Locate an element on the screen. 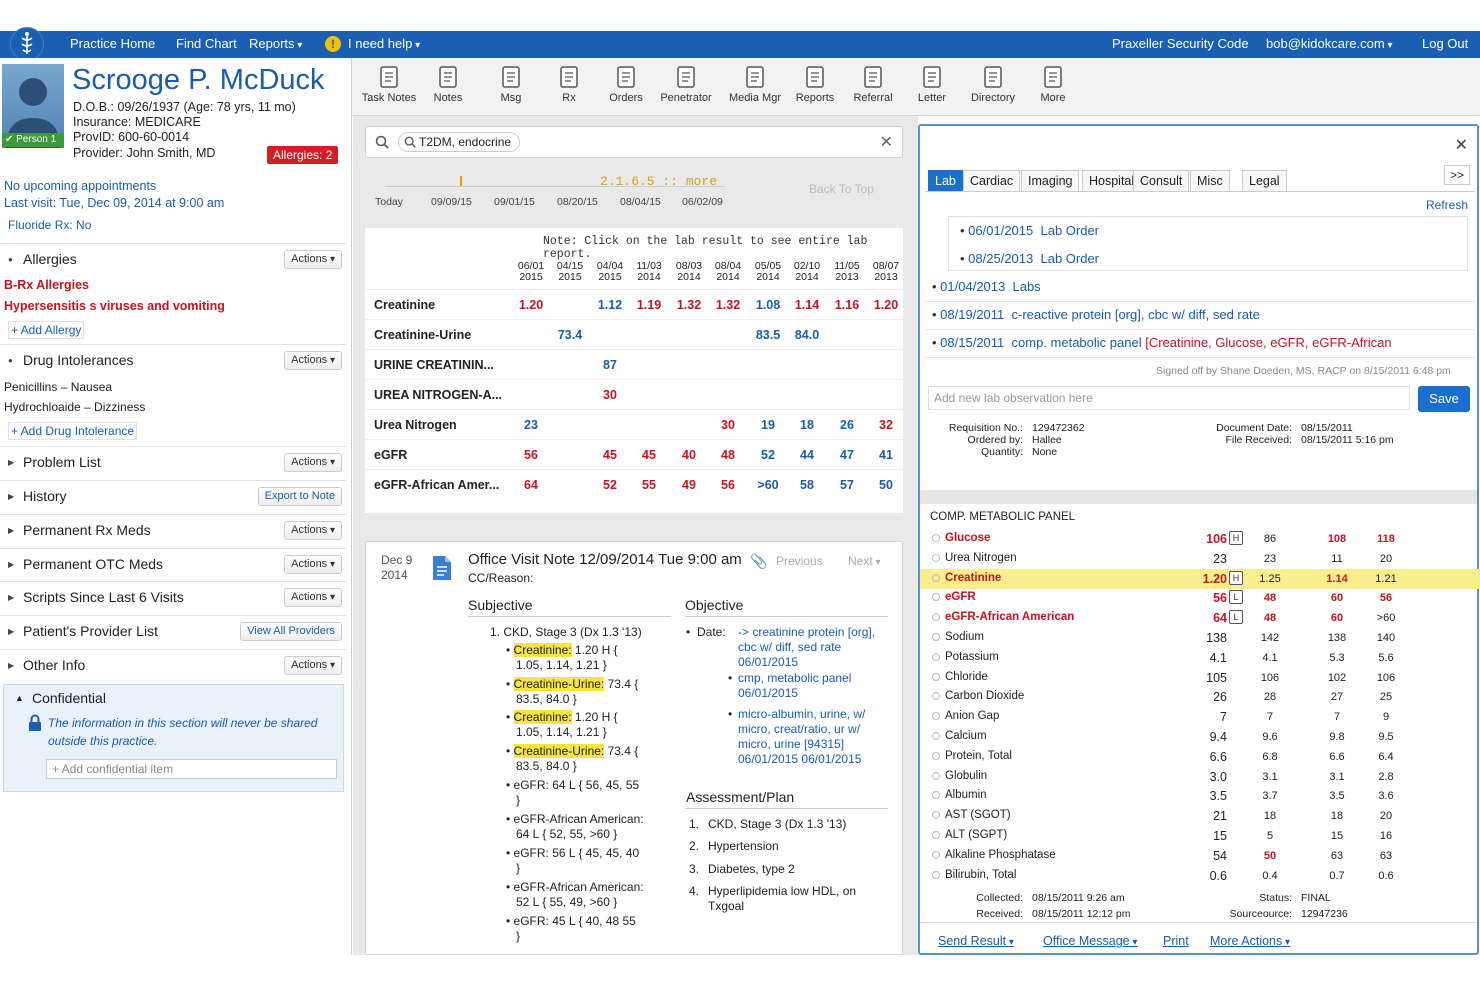 This screenshot has width=1480, height=987. metabolic-row: Urea Nitrogen 23 23 11 20 is located at coordinates (1200, 559).